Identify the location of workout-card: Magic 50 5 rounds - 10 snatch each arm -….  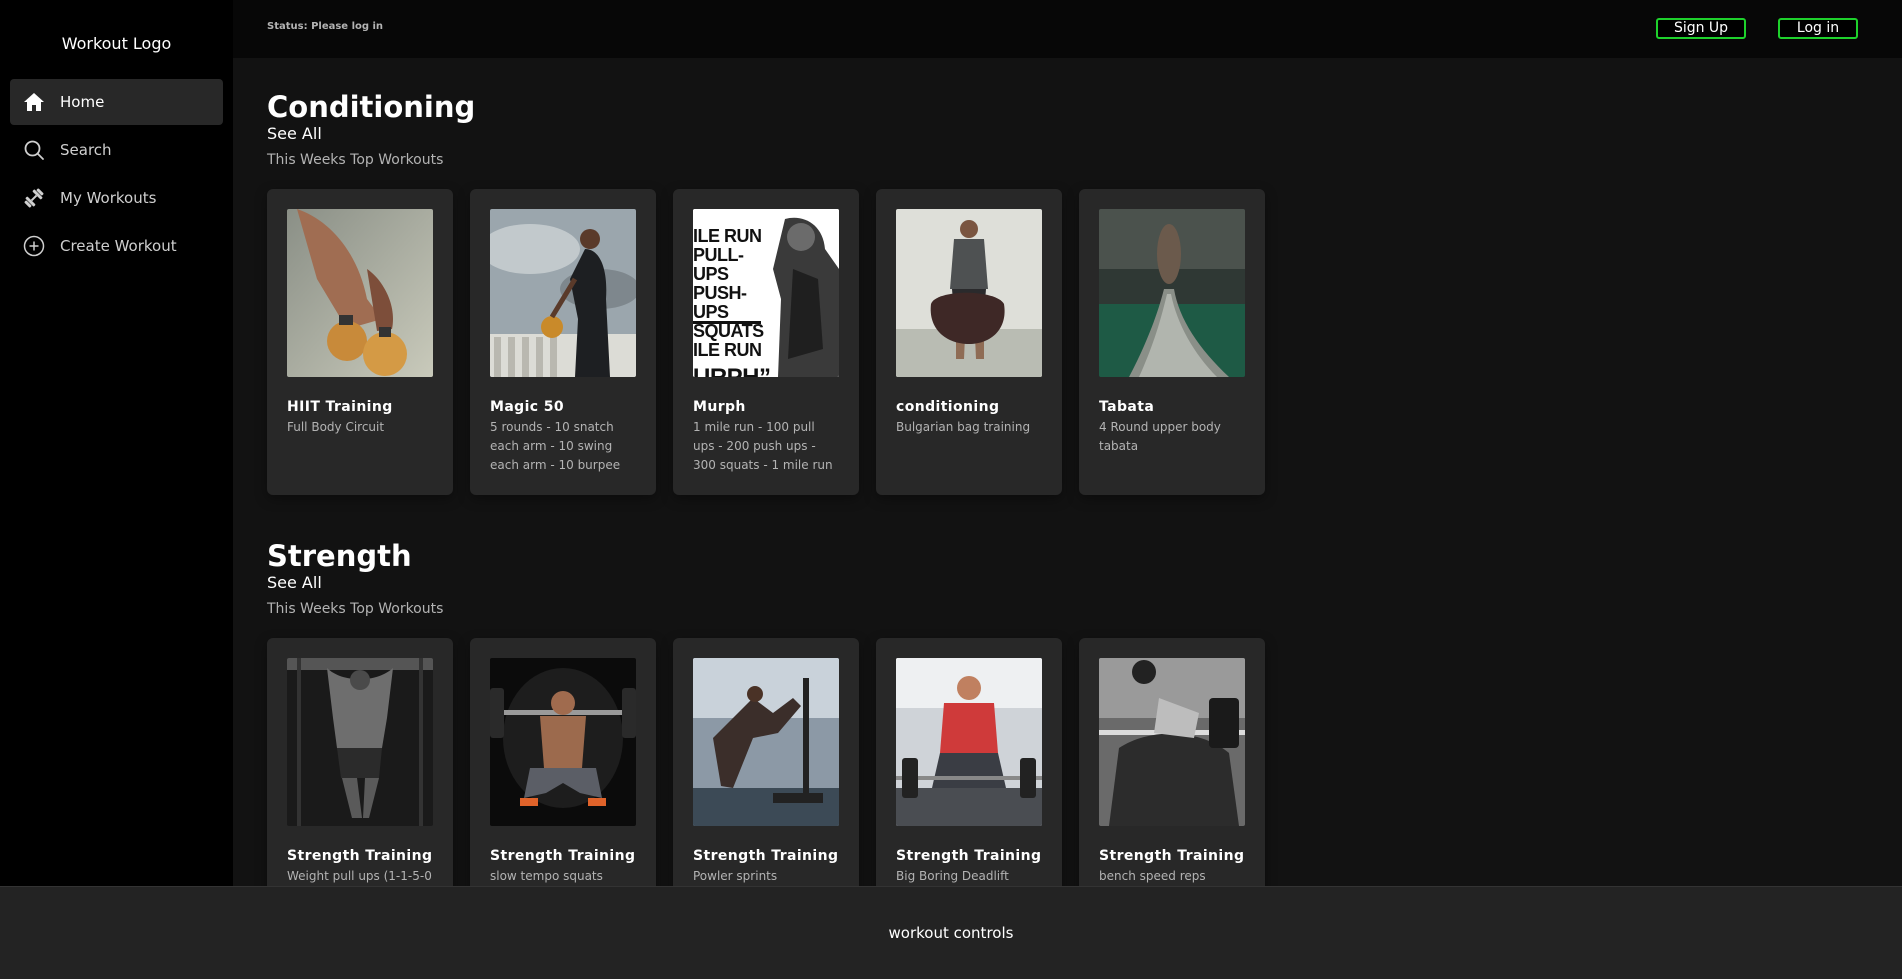
(563, 342).